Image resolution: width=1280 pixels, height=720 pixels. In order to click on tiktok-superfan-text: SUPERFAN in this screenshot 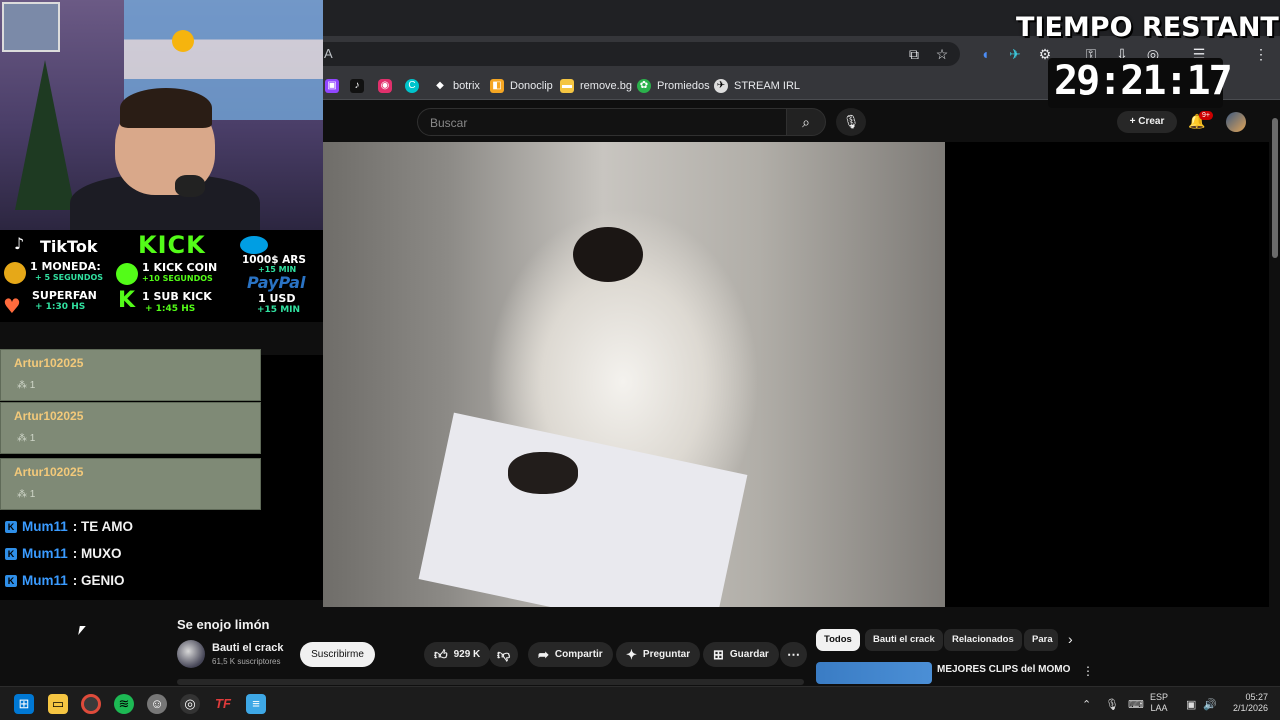, I will do `click(64, 295)`.